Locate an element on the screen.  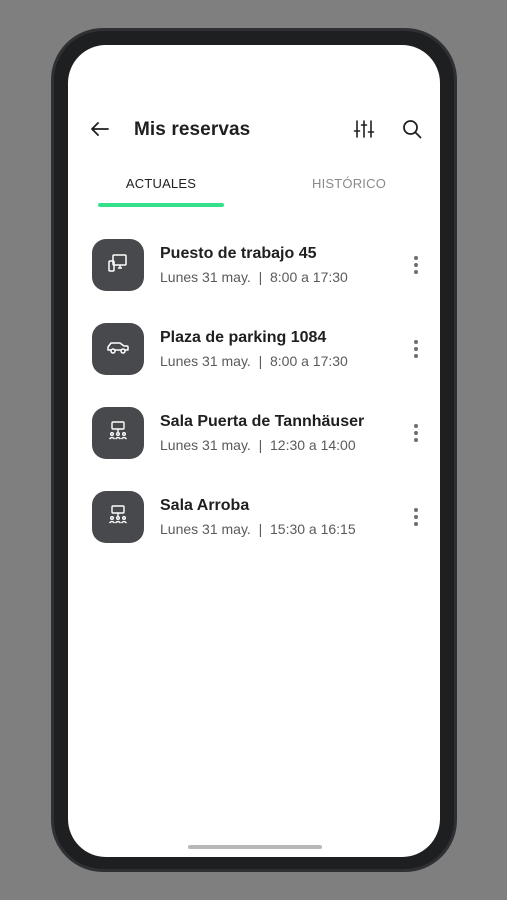
item-title: Sala Arroba is located at coordinates (205, 505).